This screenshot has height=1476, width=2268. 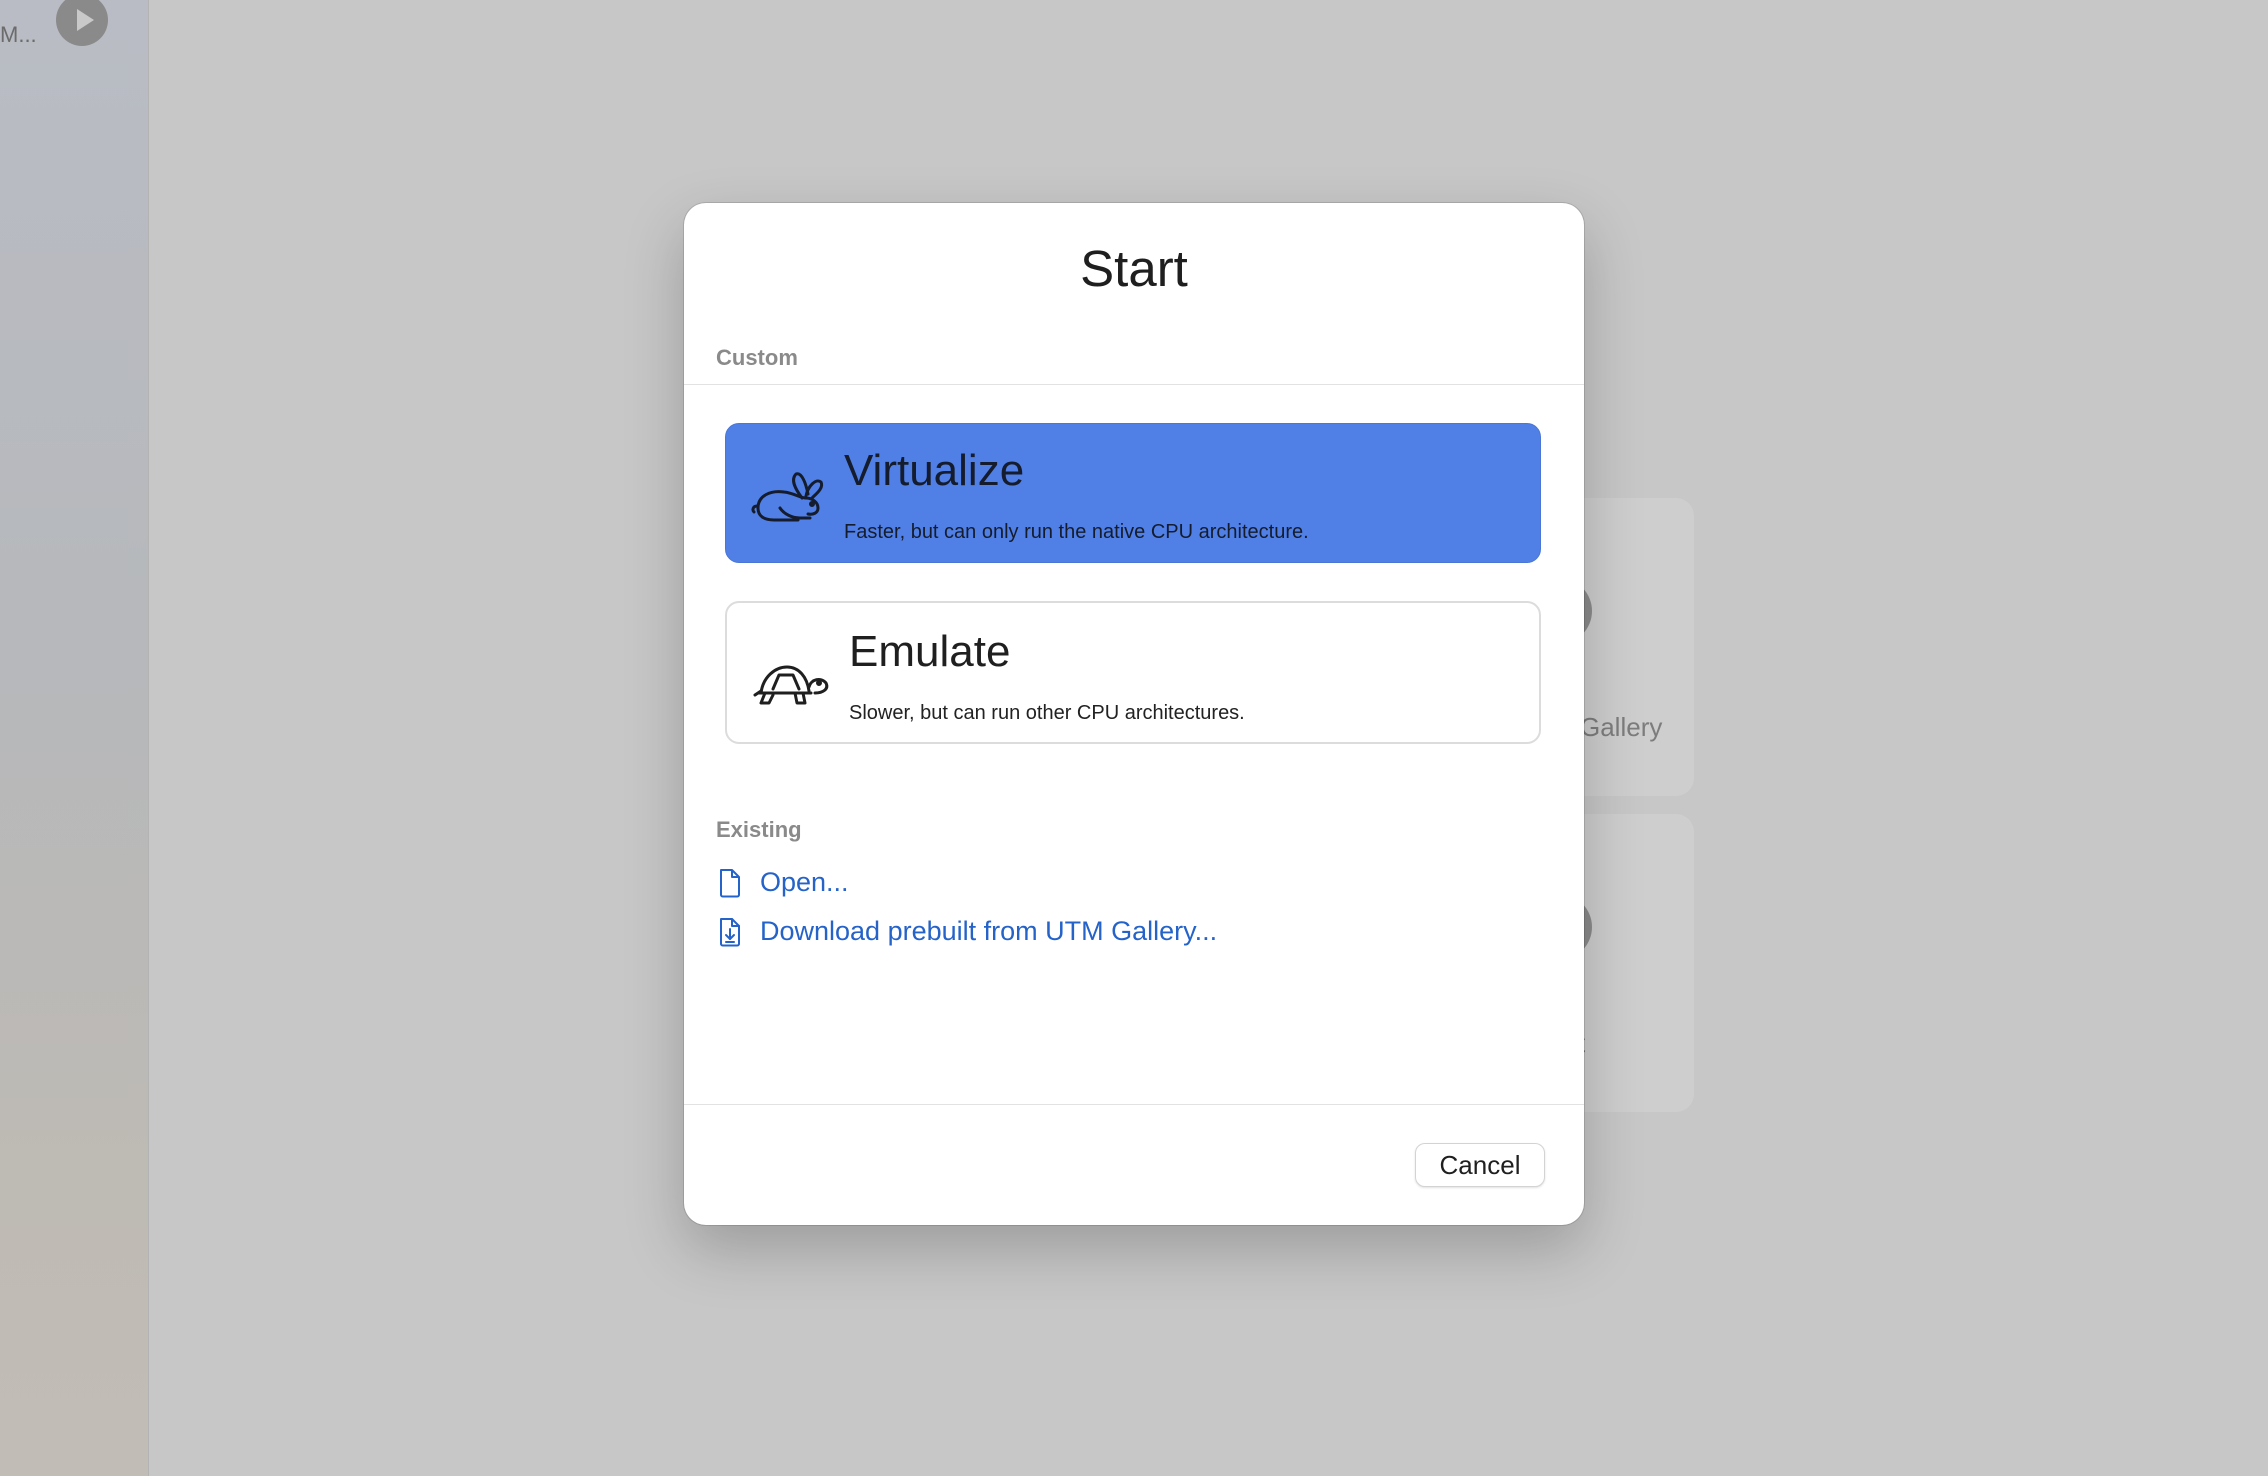 I want to click on download-document-icon, so click(x=730, y=932).